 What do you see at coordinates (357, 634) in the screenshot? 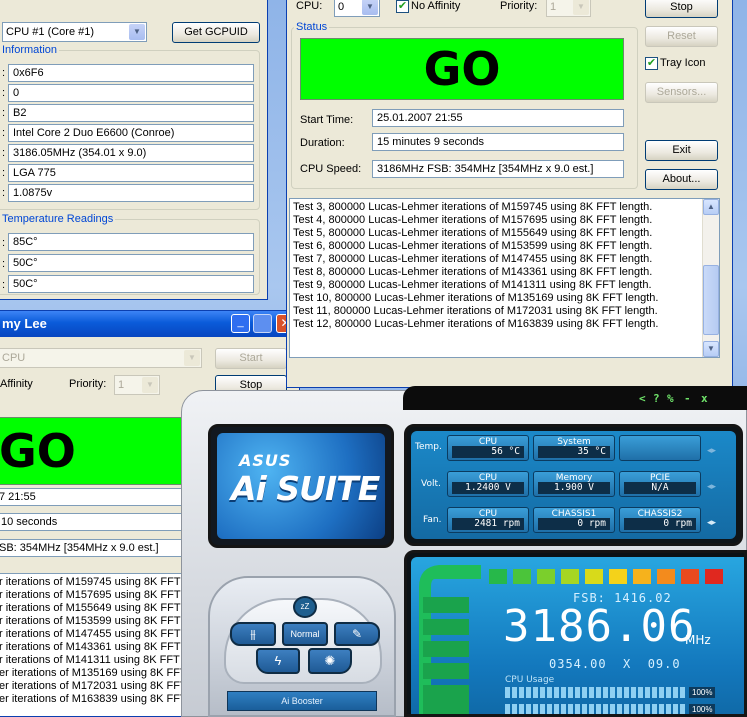
I see `boost-right-icon: ✎` at bounding box center [357, 634].